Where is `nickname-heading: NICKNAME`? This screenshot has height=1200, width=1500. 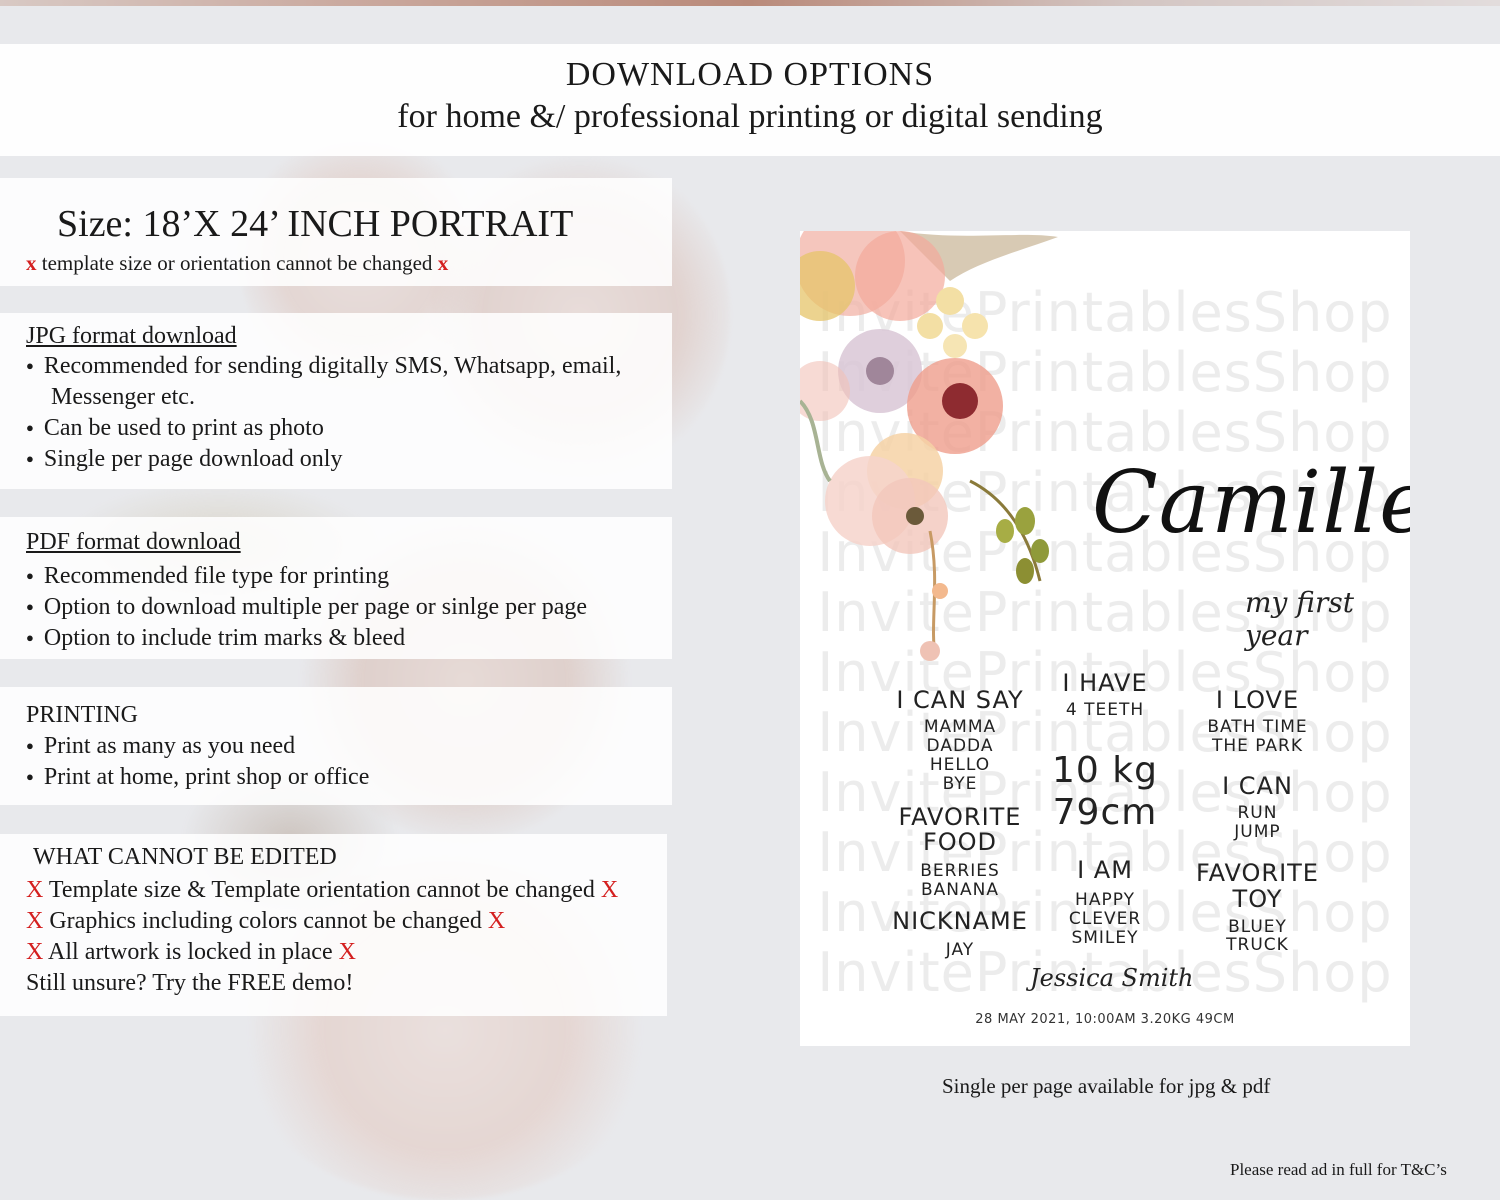 nickname-heading: NICKNAME is located at coordinates (960, 921).